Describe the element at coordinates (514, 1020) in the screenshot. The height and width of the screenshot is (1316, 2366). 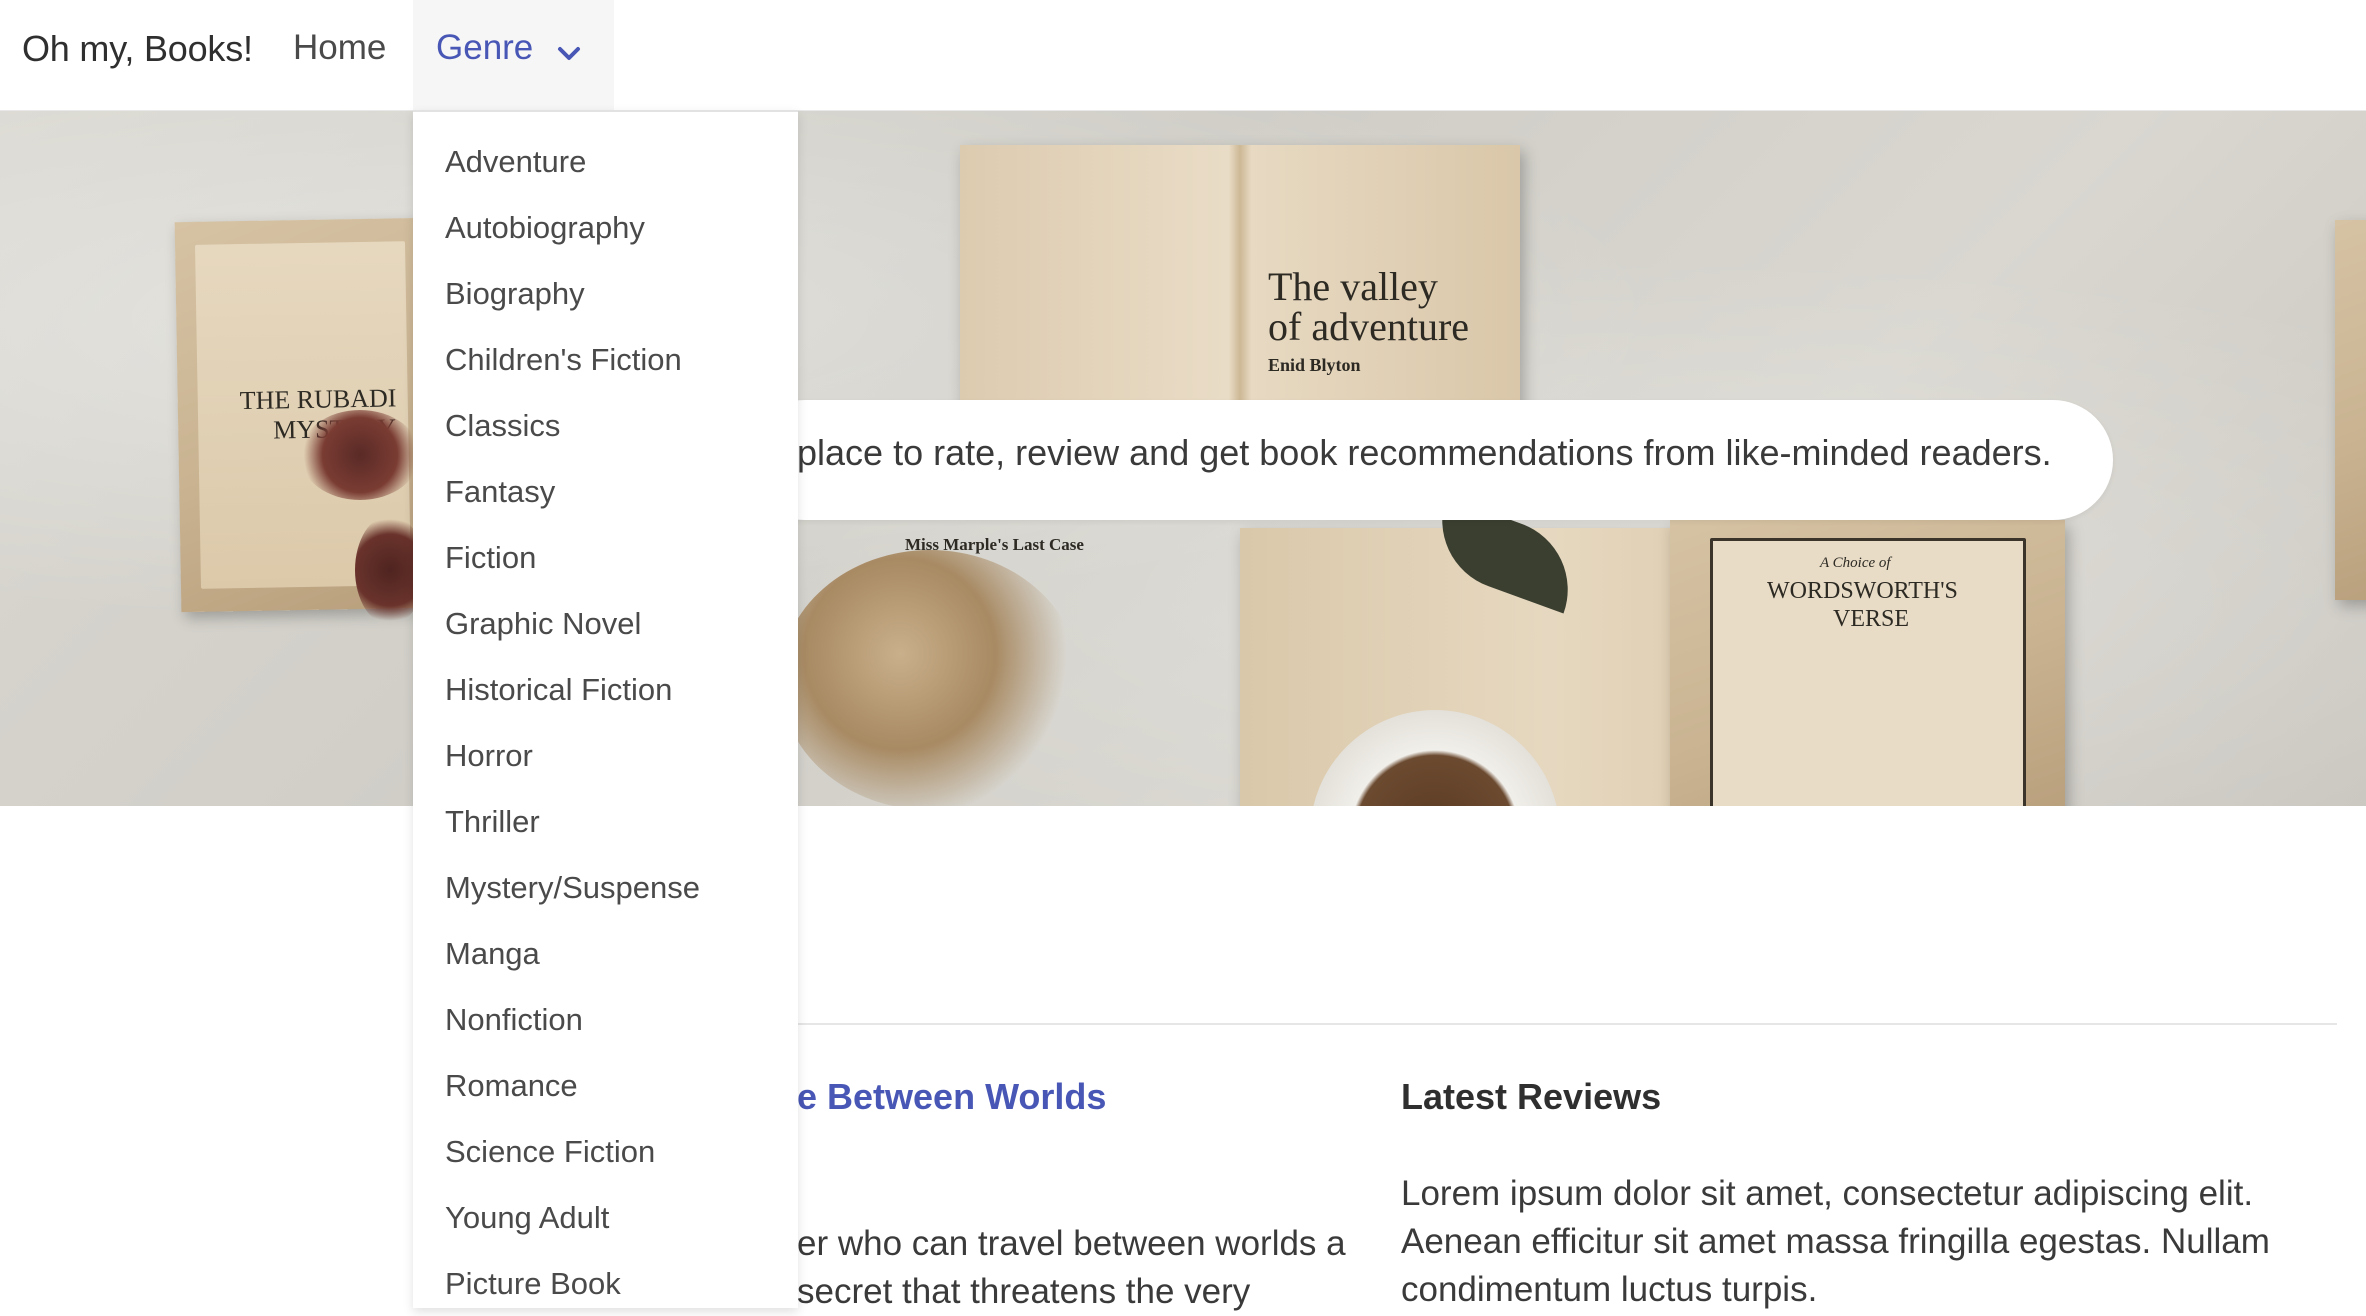
I see `genre-item-nonfiction: Nonfiction` at that location.